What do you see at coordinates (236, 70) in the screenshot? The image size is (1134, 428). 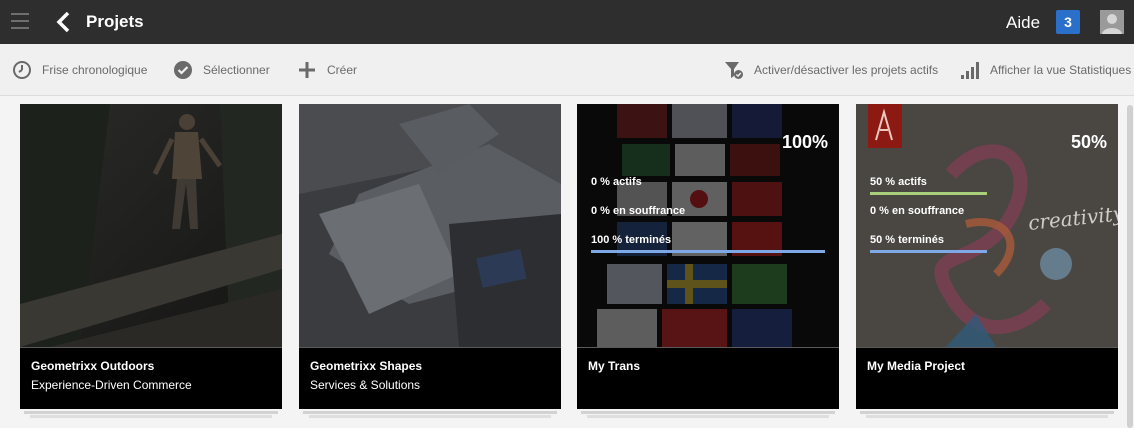 I see `select-label: Sélectionner` at bounding box center [236, 70].